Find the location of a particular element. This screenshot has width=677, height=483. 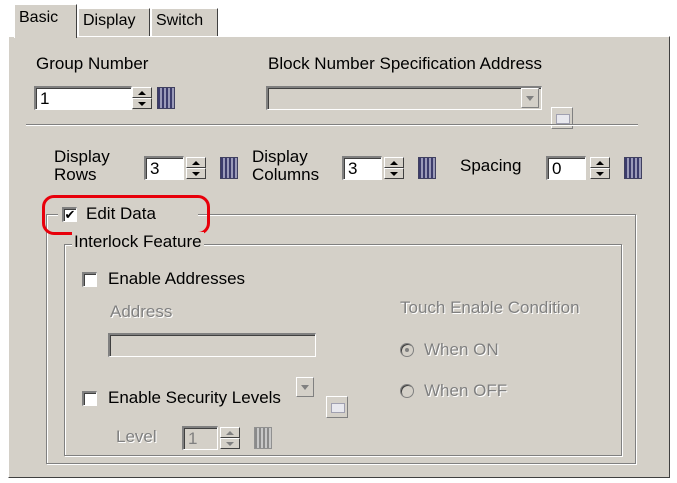

level-input: 1 is located at coordinates (200, 438).